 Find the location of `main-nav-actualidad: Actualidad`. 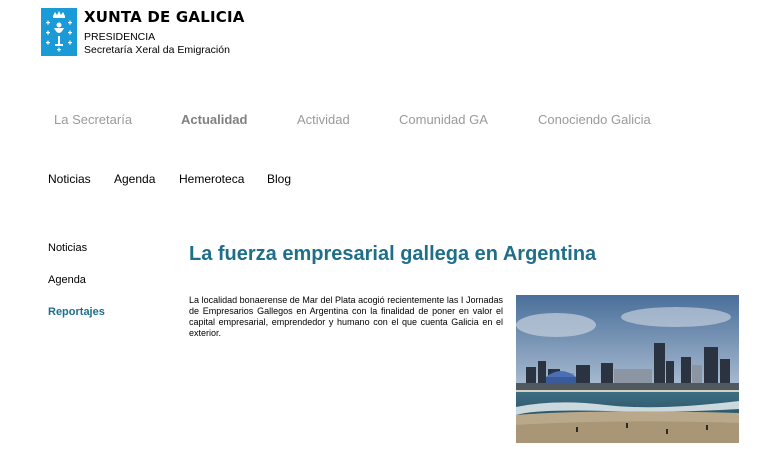

main-nav-actualidad: Actualidad is located at coordinates (214, 119).